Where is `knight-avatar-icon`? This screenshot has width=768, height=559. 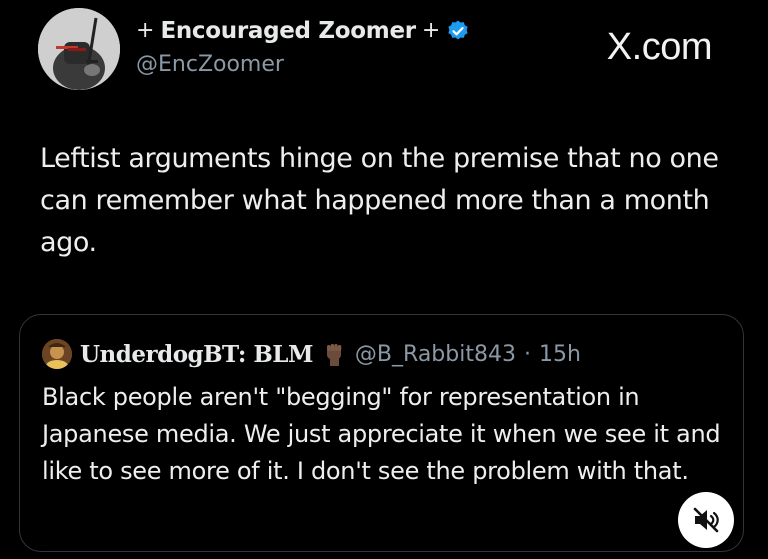 knight-avatar-icon is located at coordinates (79, 49).